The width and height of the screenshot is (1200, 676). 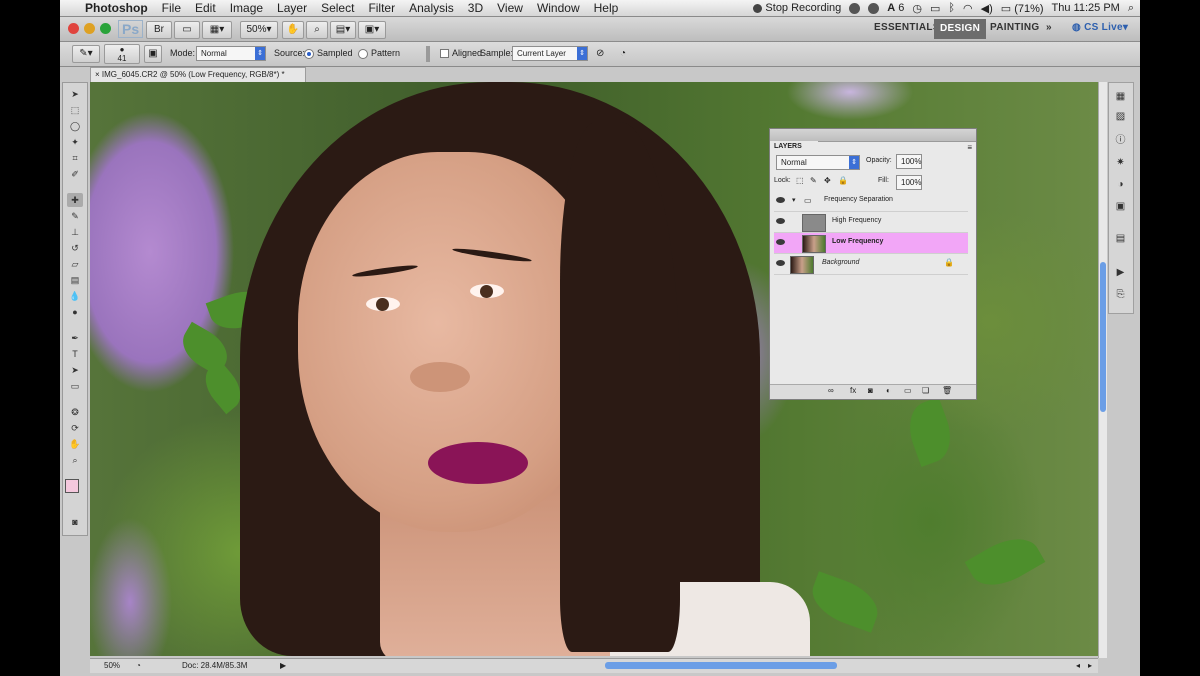 I want to click on lock-image-icon: ✎, so click(x=813, y=180).